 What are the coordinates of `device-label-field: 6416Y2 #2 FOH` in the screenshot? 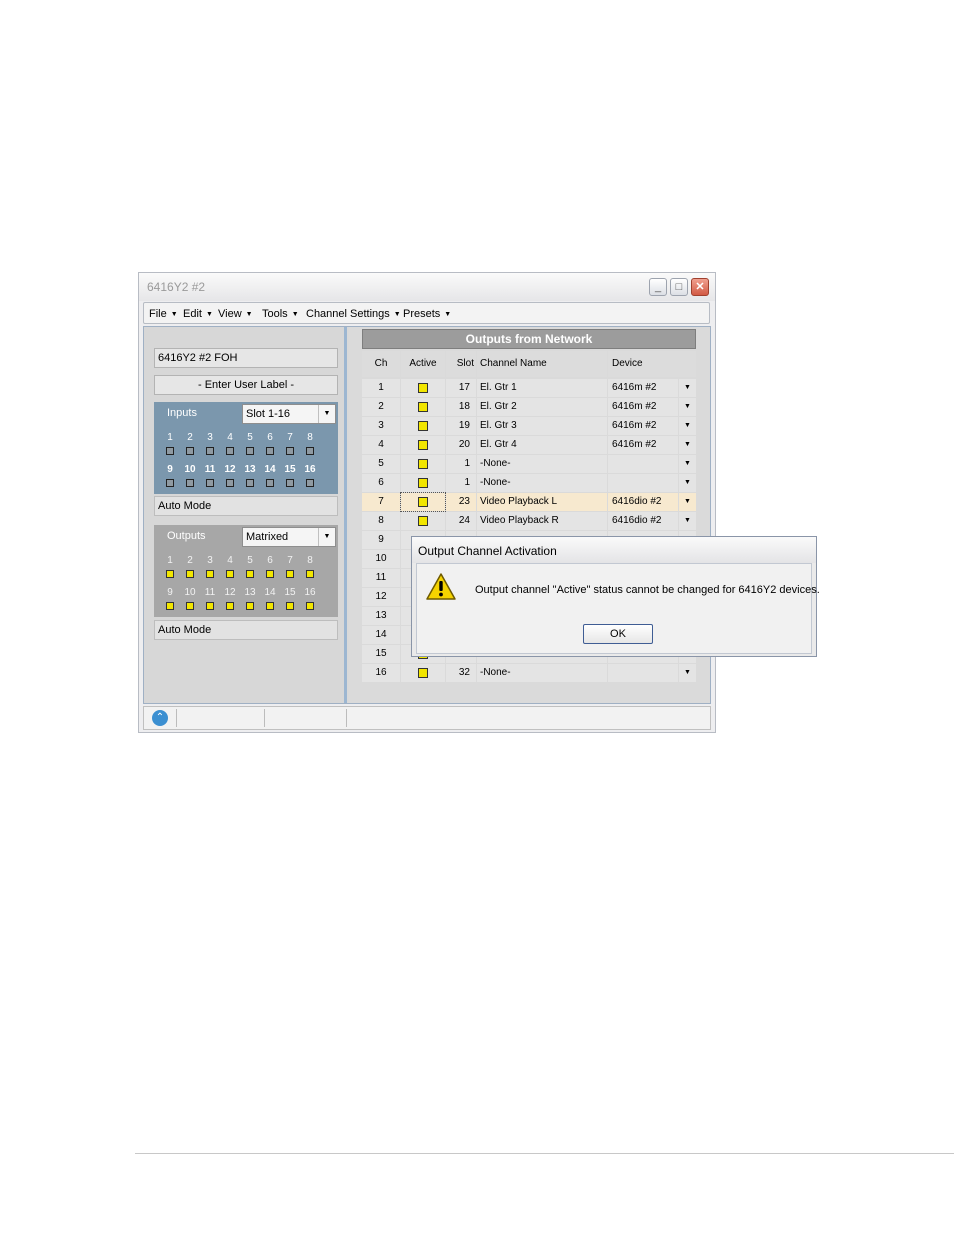 It's located at (246, 358).